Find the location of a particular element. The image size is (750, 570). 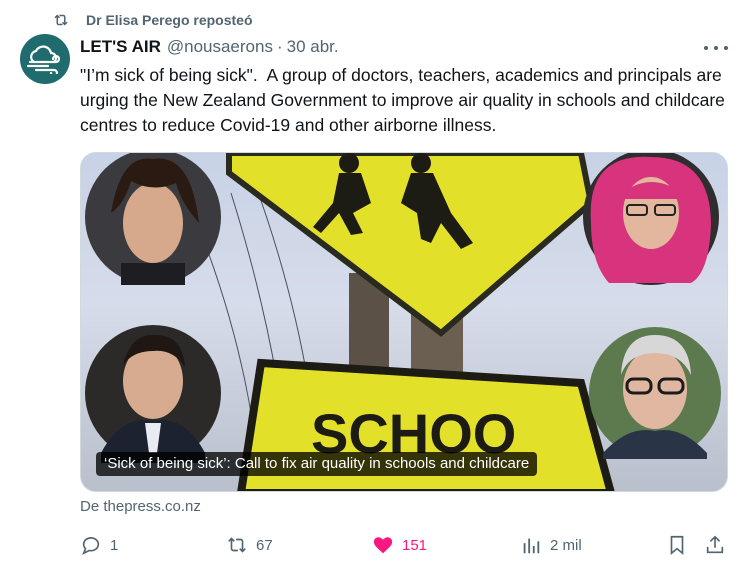

more-options-button is located at coordinates (716, 48).